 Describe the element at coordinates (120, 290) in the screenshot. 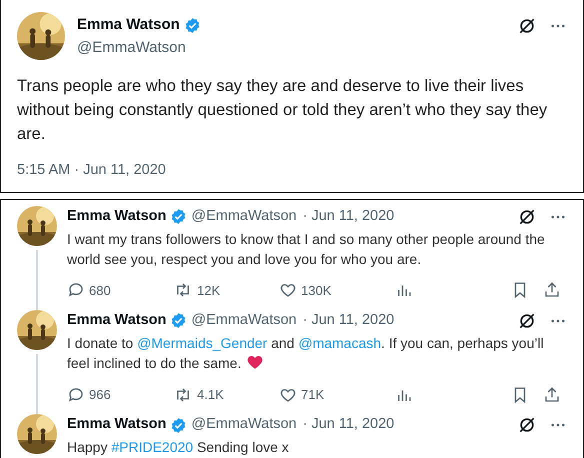

I see `reply-button: 680` at that location.